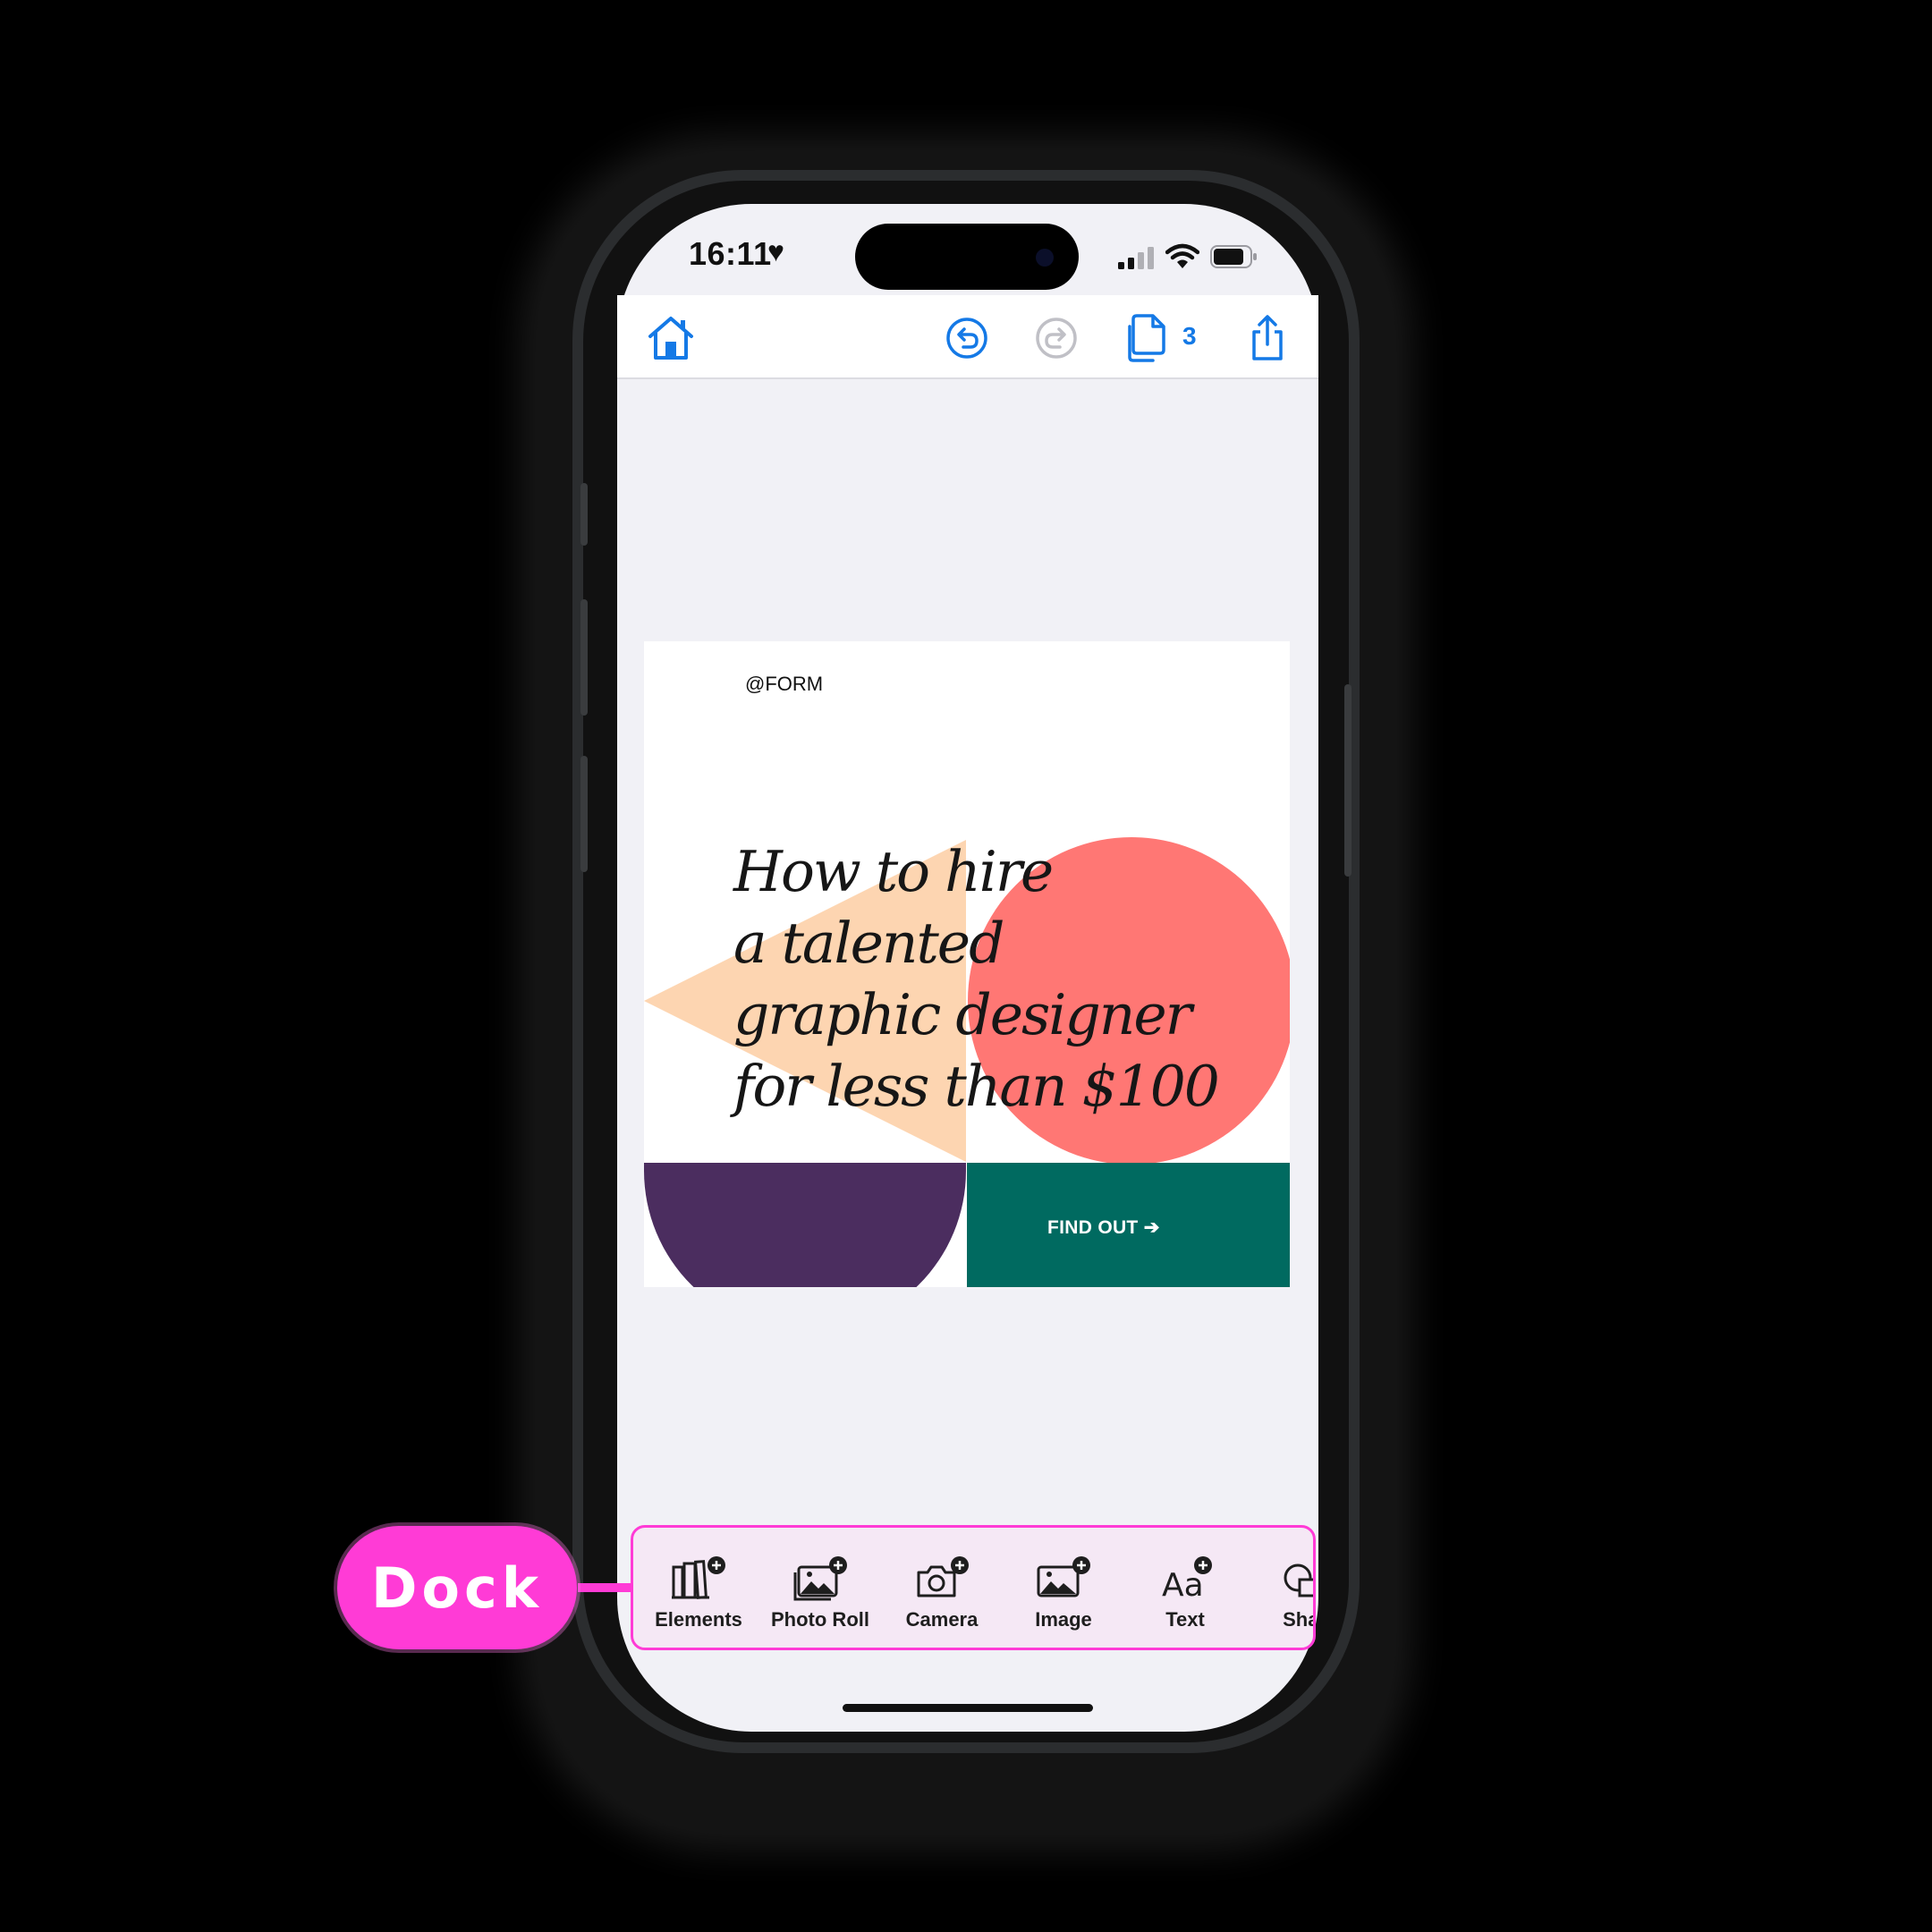 The width and height of the screenshot is (1932, 1932). What do you see at coordinates (1187, 1578) in the screenshot?
I see `text-add-icon: Aa` at bounding box center [1187, 1578].